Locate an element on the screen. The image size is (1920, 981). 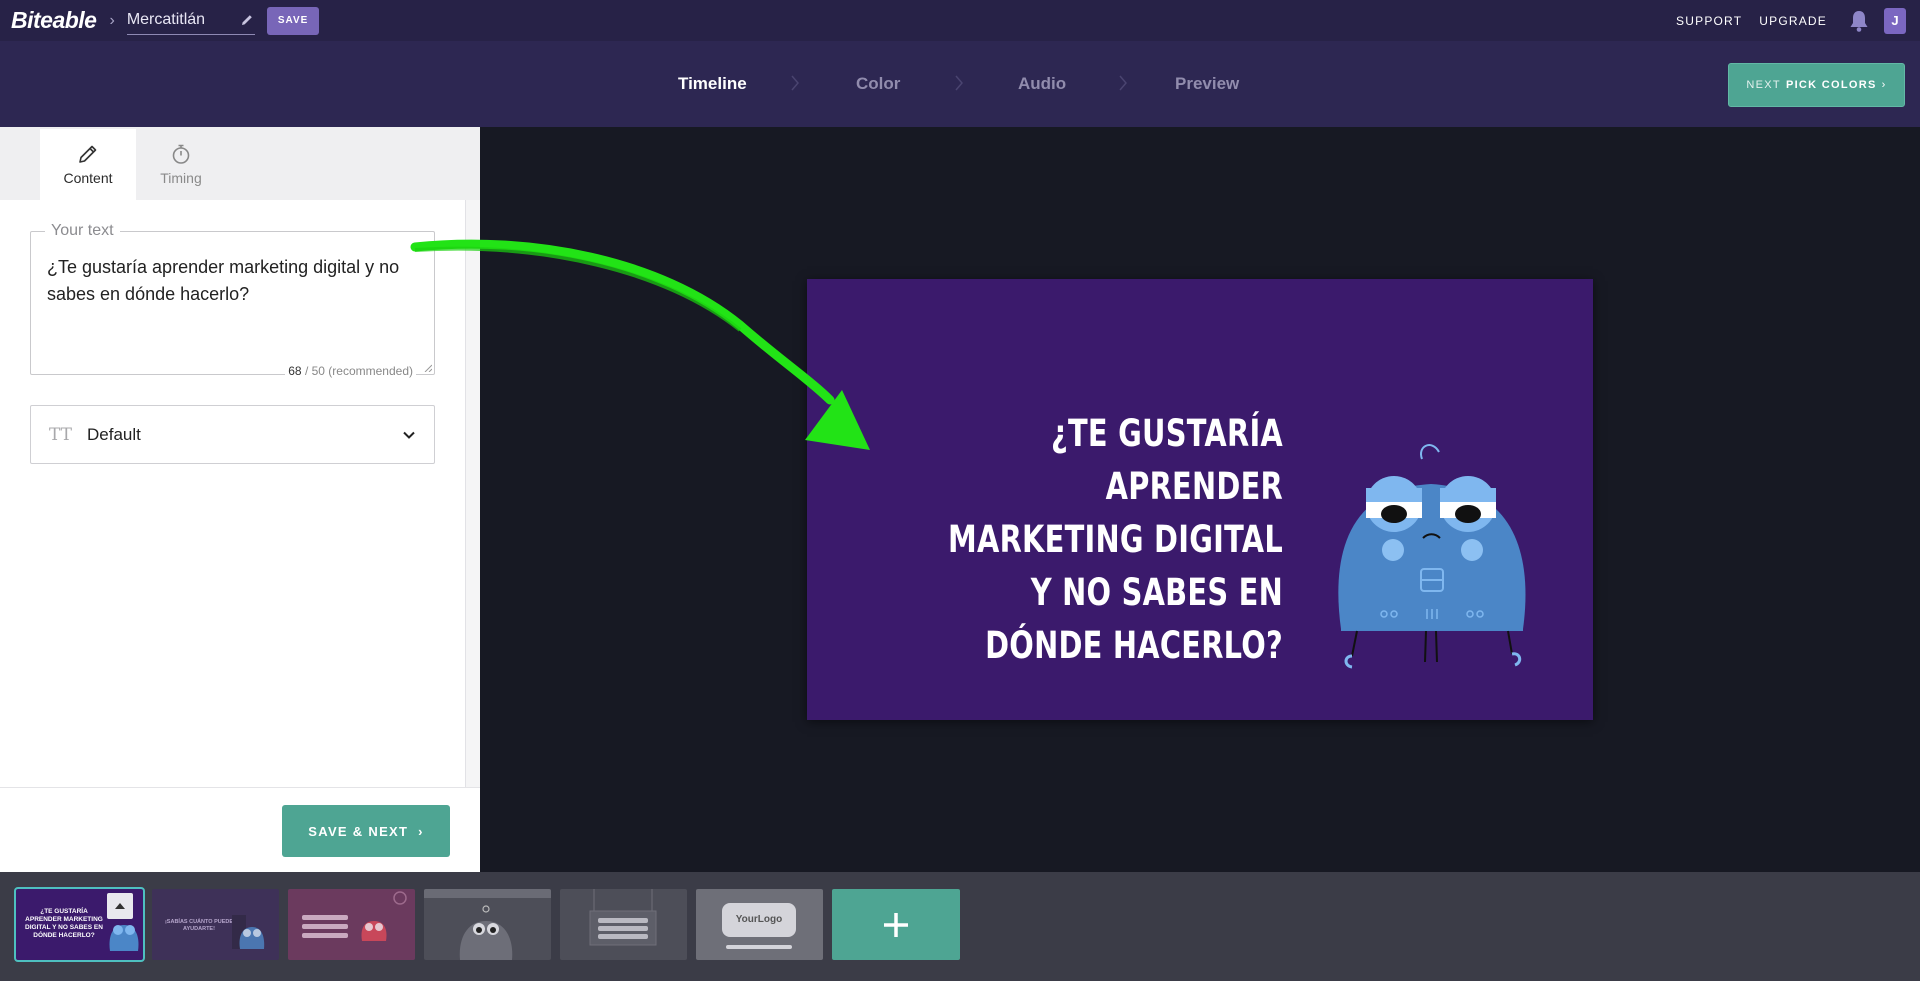
edit-pencil-icon is located at coordinates (247, 20).